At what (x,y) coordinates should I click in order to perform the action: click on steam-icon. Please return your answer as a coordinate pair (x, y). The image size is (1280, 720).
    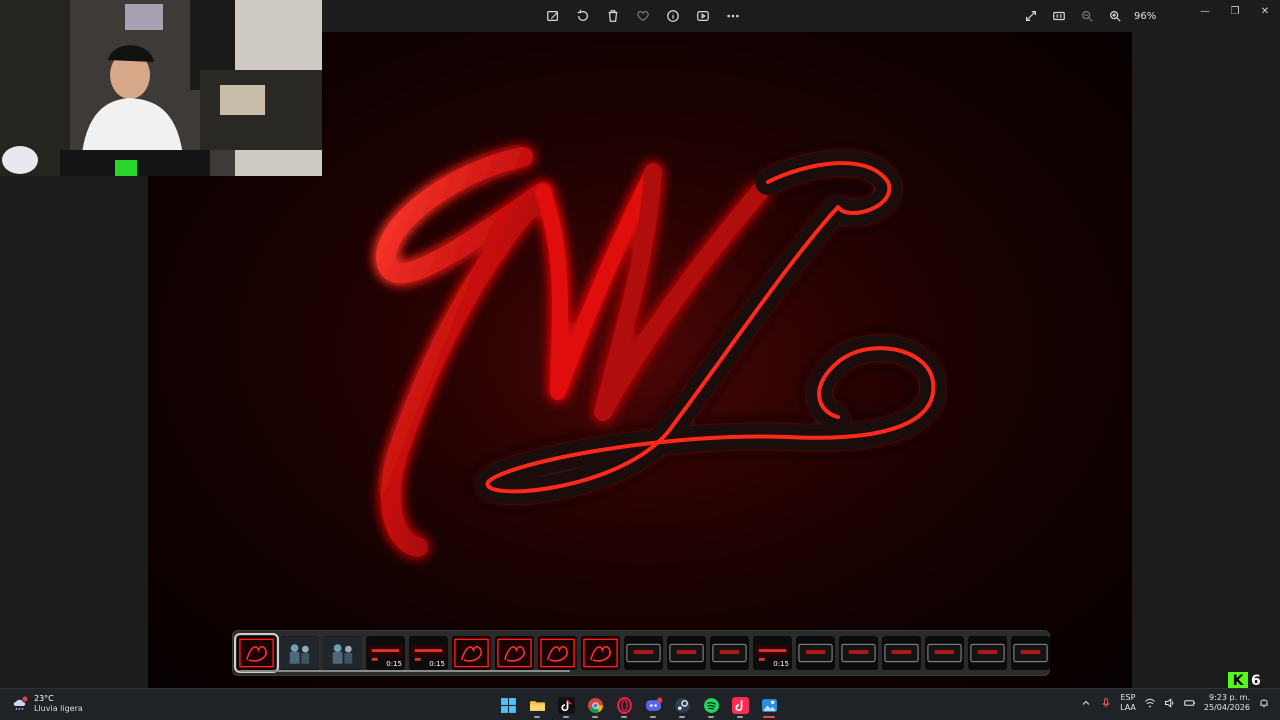
    Looking at the image, I should click on (682, 705).